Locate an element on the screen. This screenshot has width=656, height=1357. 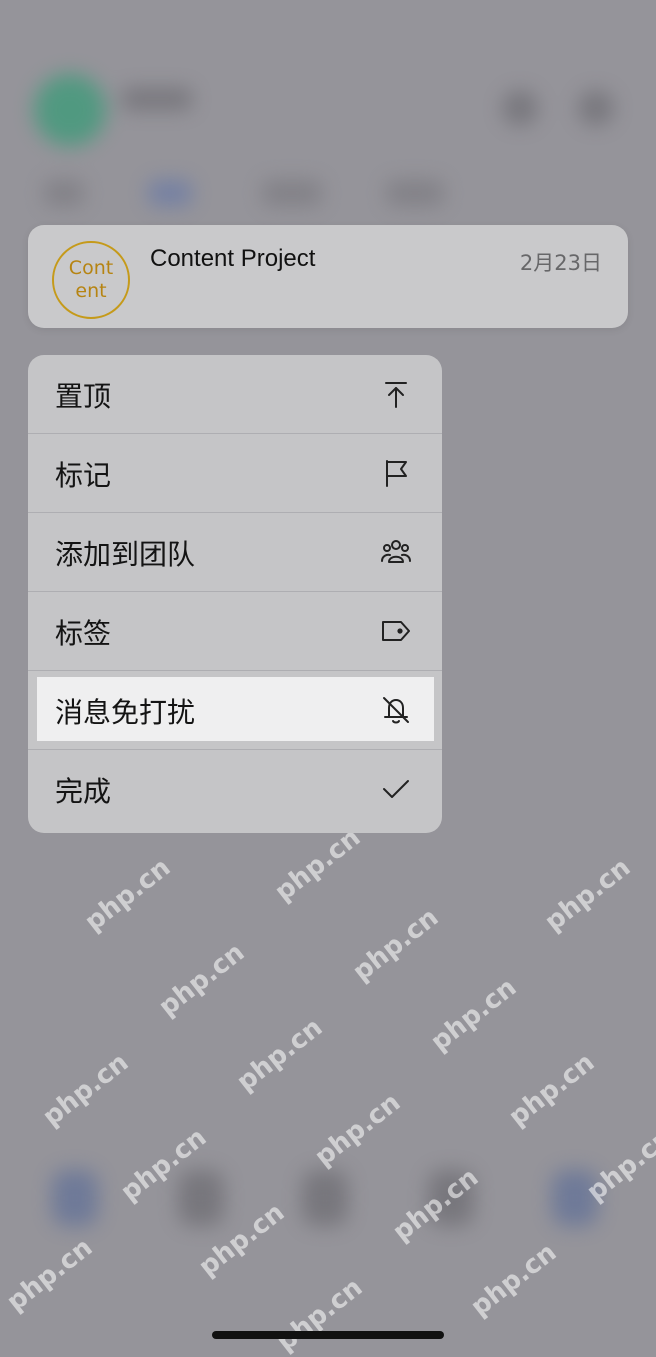
conversation-date: 2月23日 is located at coordinates (560, 263).